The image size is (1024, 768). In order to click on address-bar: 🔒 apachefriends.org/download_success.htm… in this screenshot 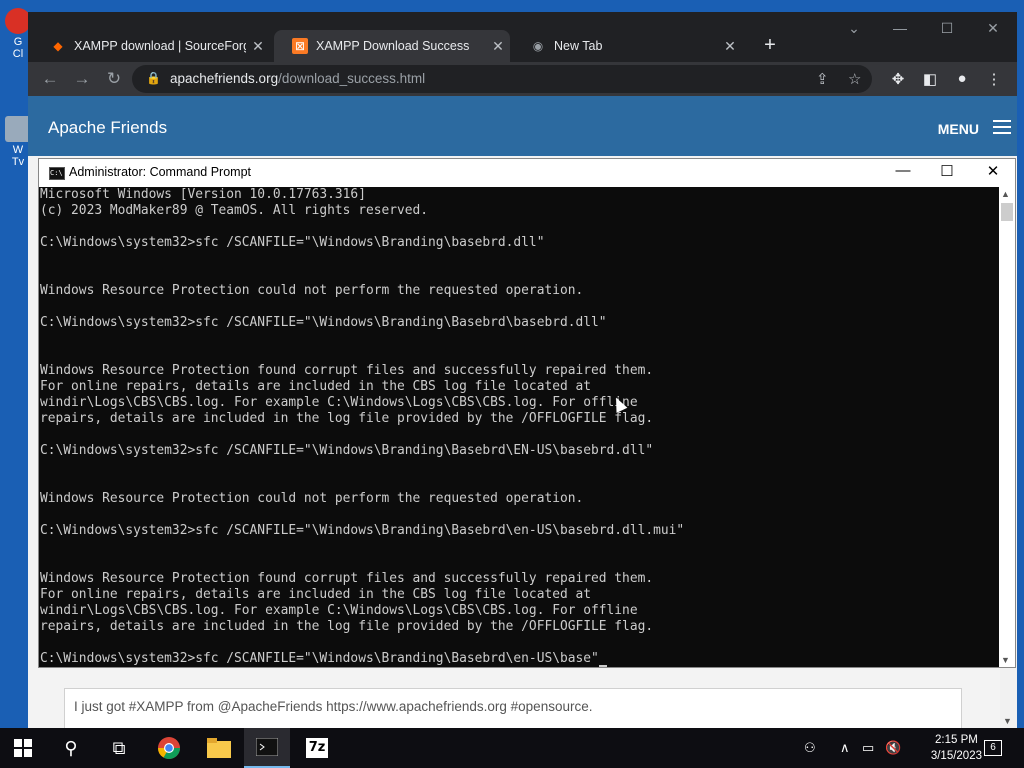, I will do `click(502, 79)`.